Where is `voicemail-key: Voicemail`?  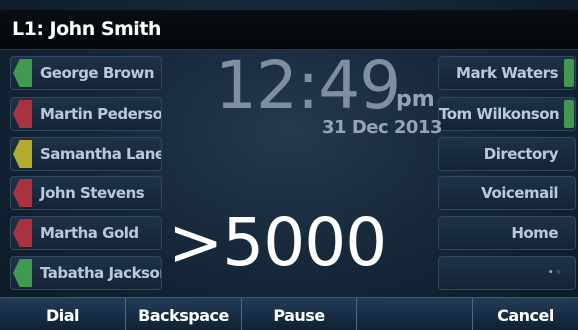
voicemail-key: Voicemail is located at coordinates (507, 193).